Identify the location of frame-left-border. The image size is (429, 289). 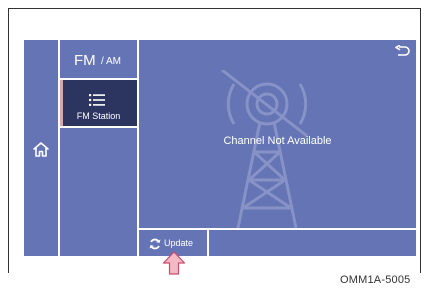
(8, 140).